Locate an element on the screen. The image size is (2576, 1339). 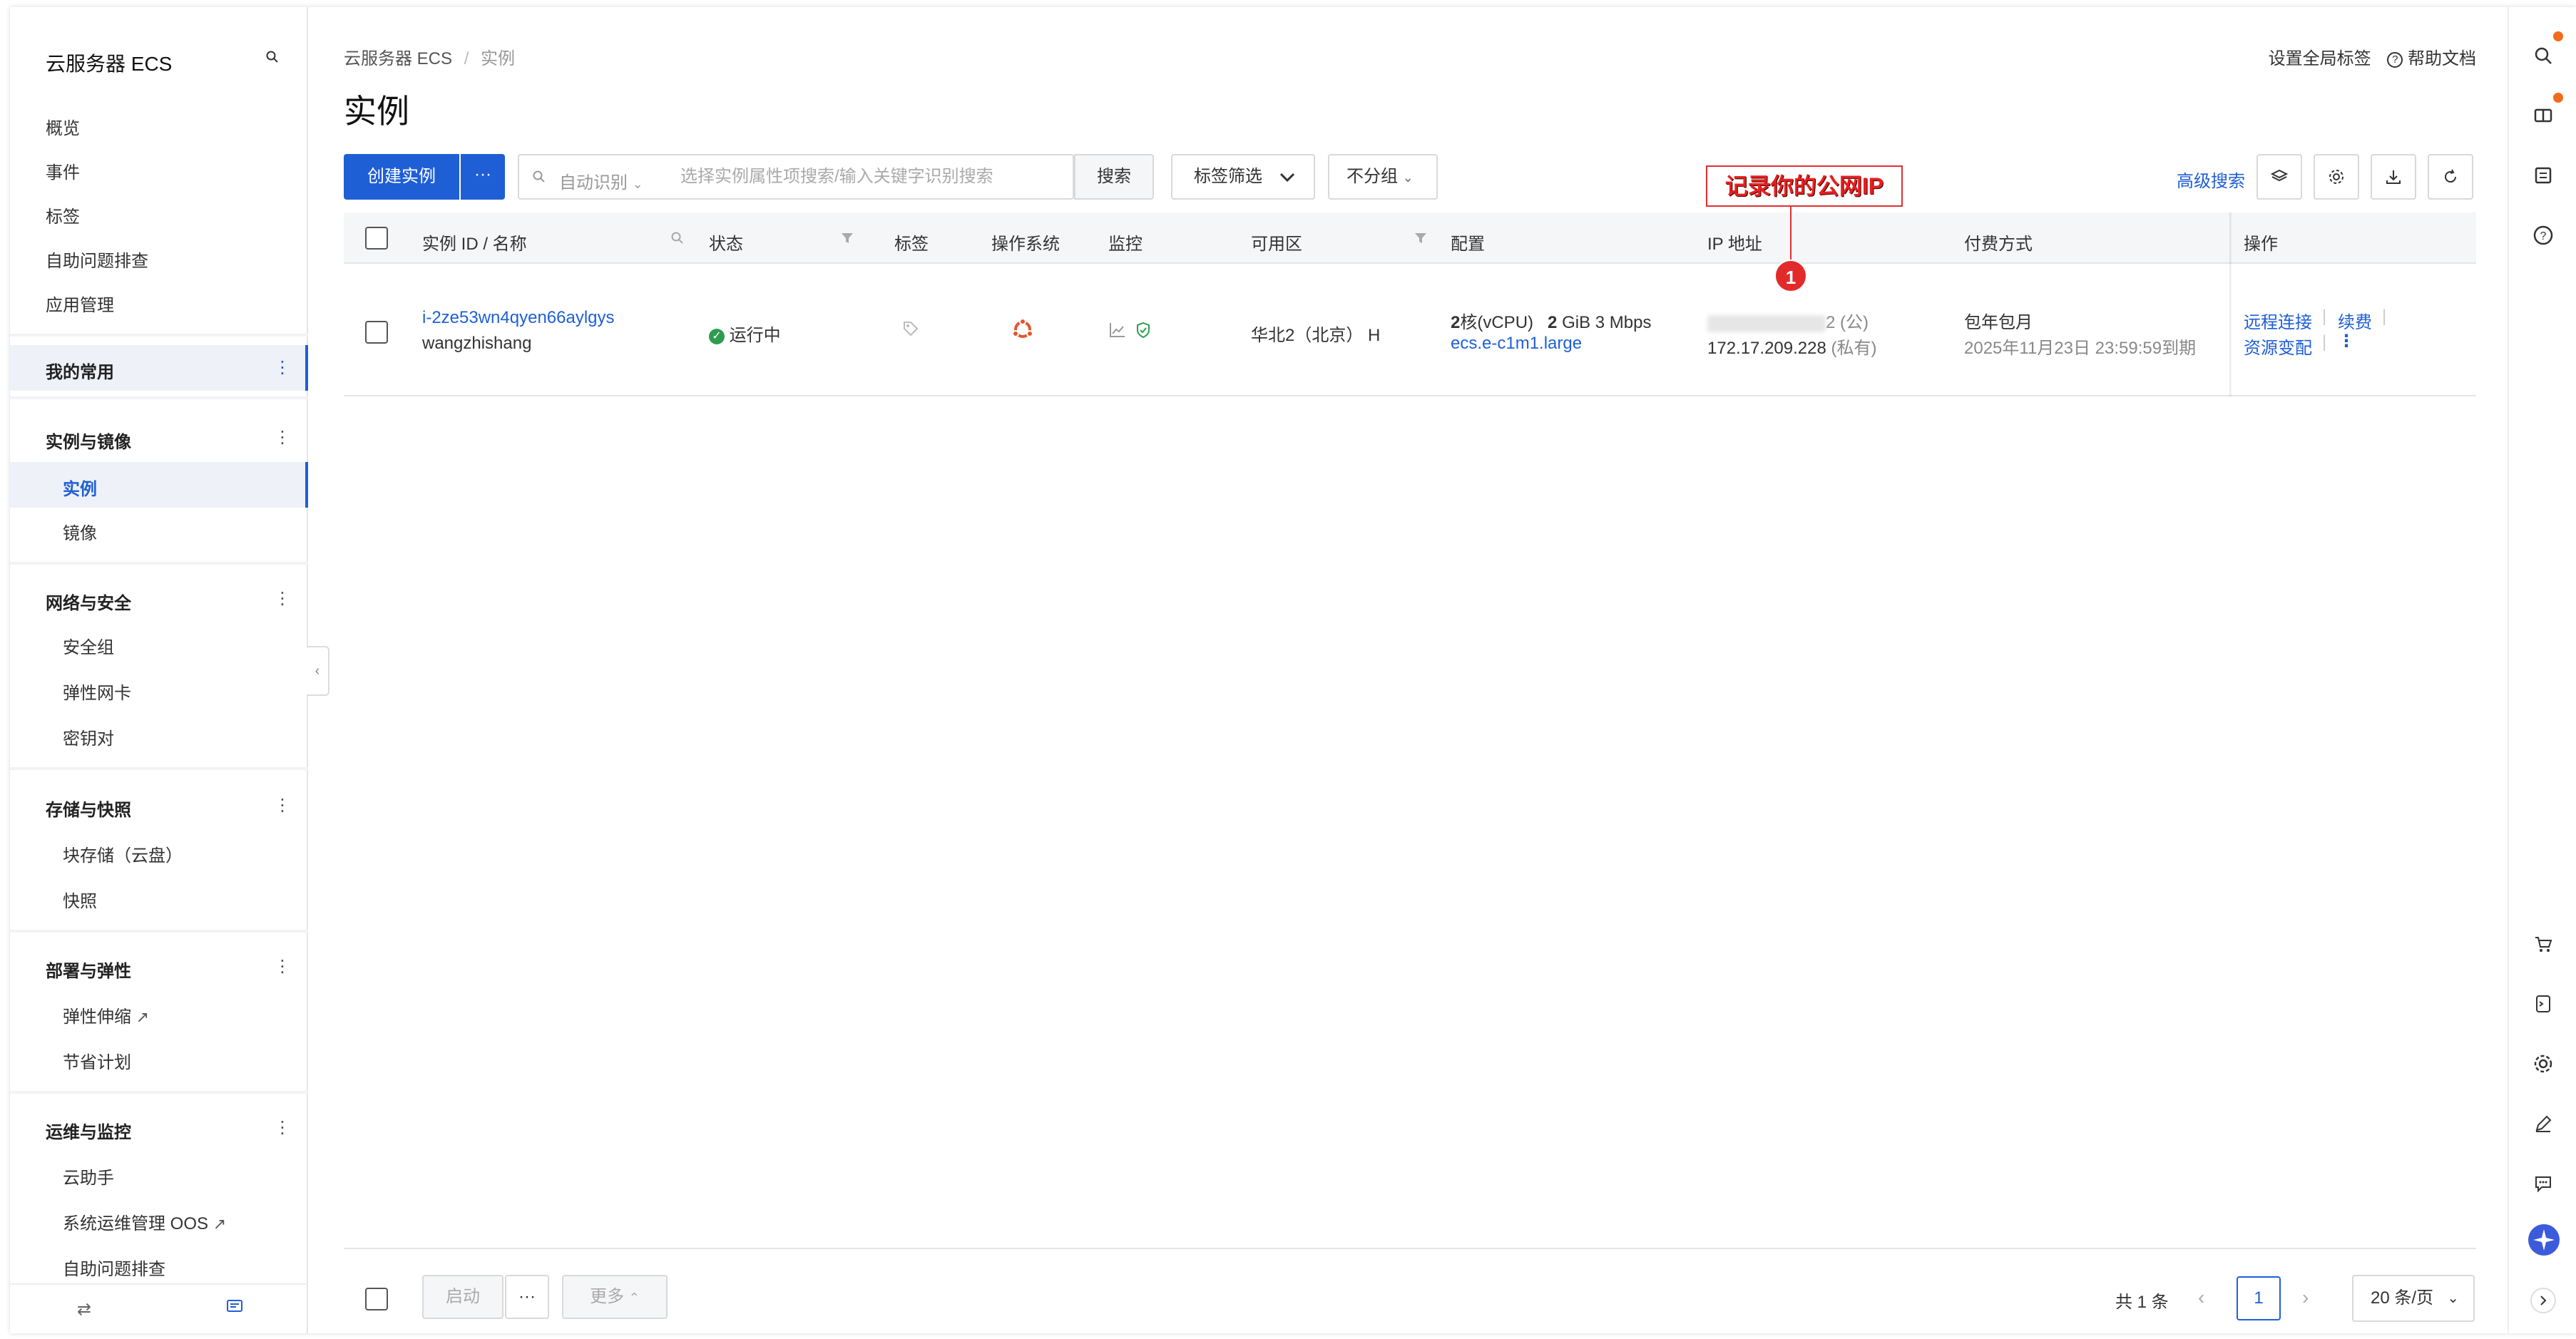
tag-filter-dropdown: 标签筛选 is located at coordinates (1243, 177).